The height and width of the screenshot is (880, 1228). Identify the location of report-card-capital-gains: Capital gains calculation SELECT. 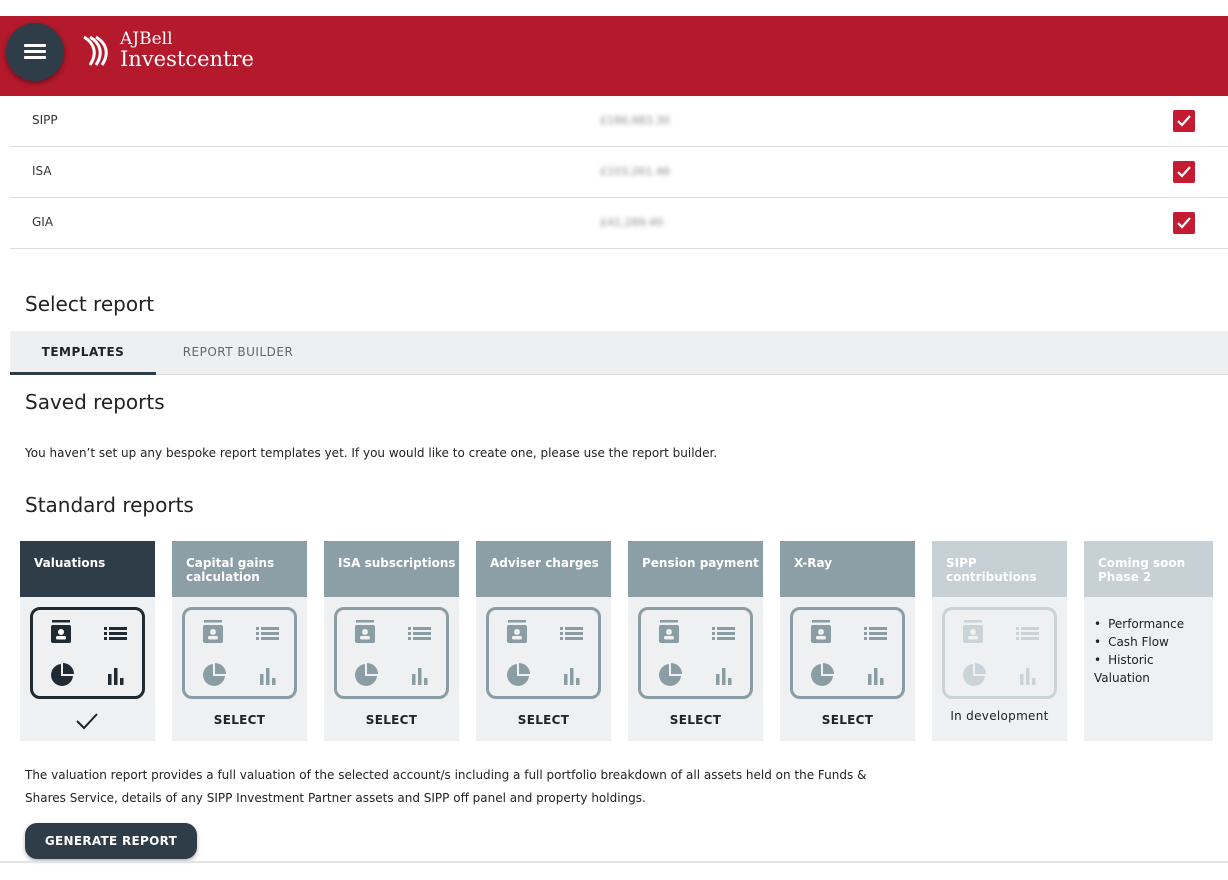
(239, 641).